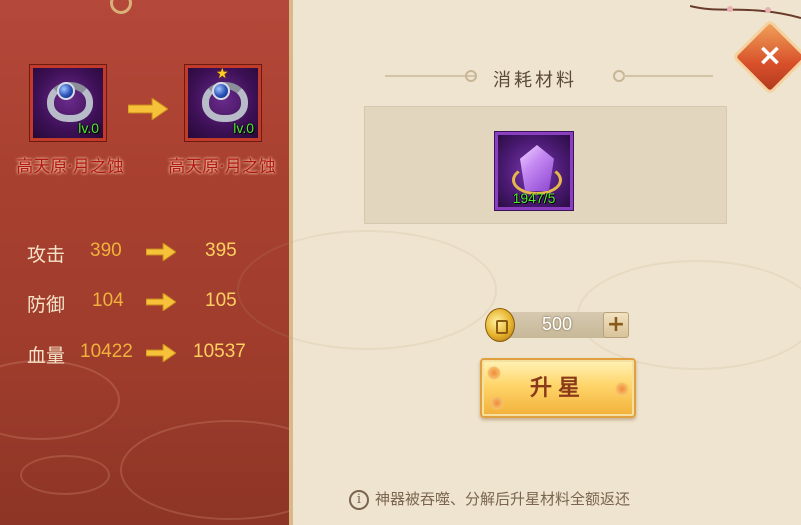 The width and height of the screenshot is (801, 525). I want to click on title-divider-right, so click(668, 76).